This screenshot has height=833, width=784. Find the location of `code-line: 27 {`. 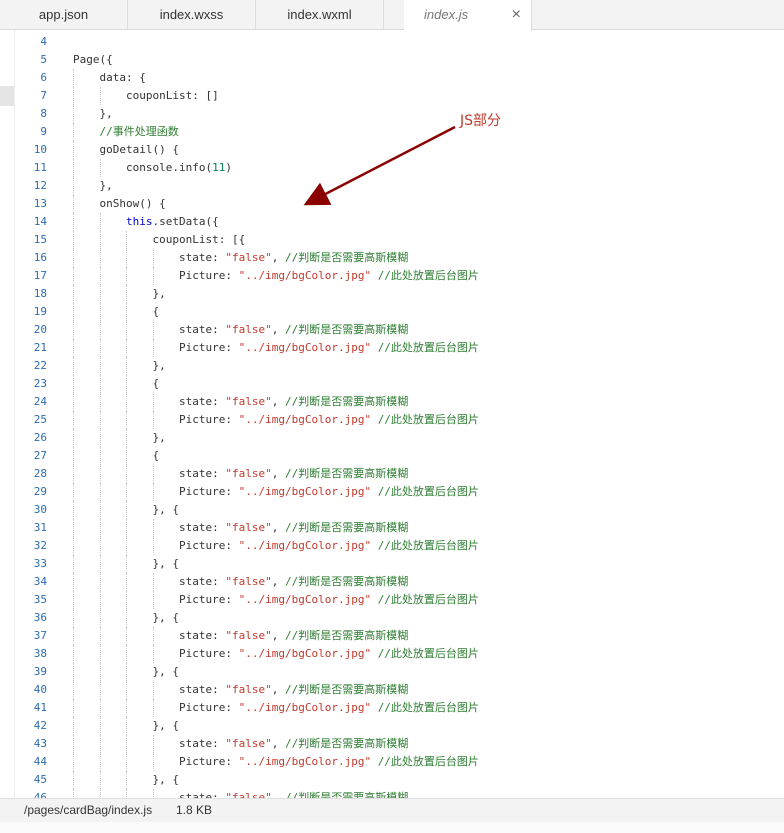

code-line: 27 { is located at coordinates (392, 456).